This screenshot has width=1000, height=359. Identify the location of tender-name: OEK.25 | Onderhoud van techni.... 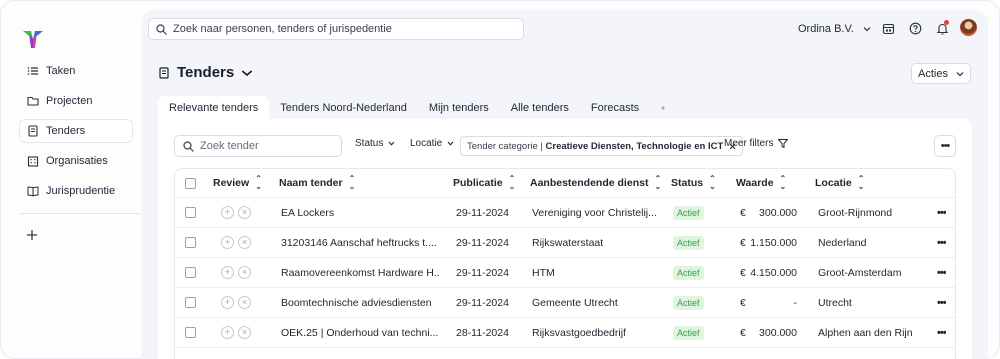
(360, 332).